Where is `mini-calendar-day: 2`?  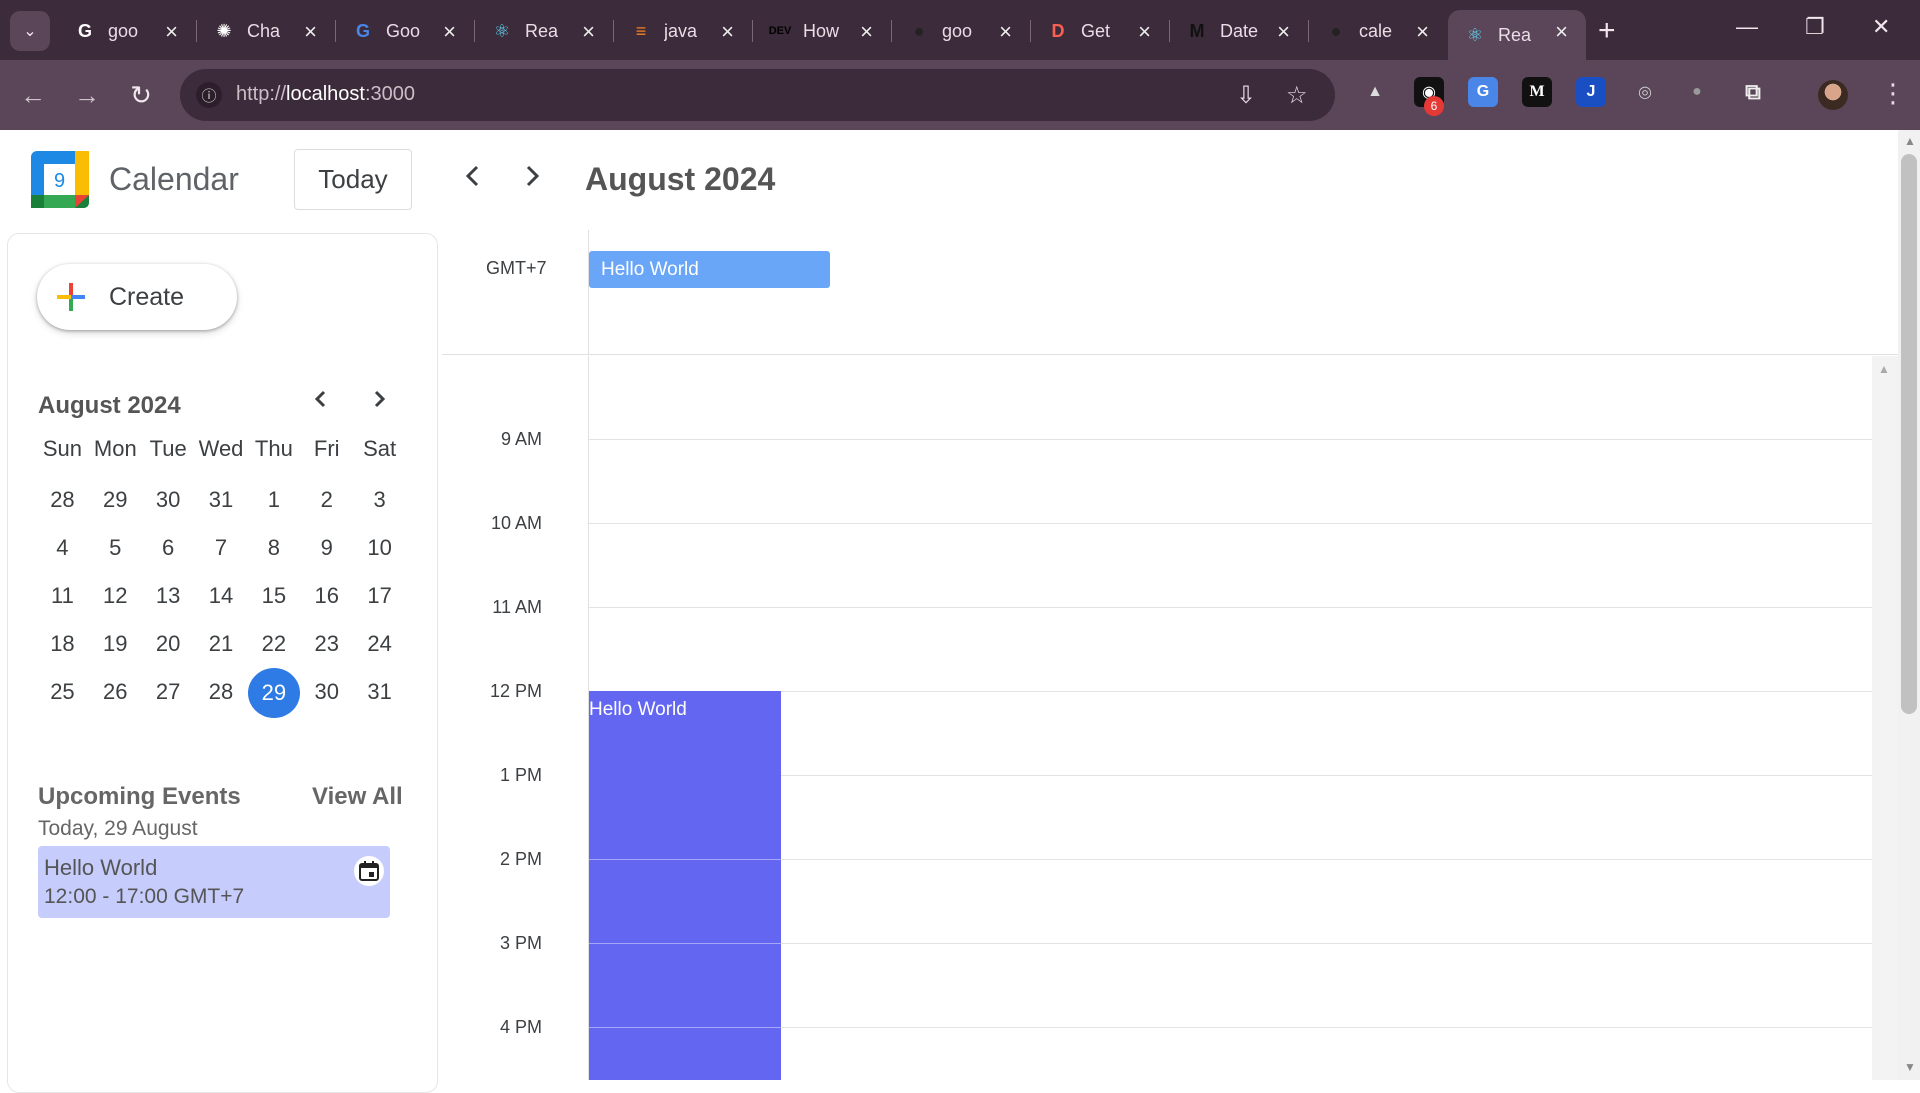
mini-calendar-day: 2 is located at coordinates (326, 500).